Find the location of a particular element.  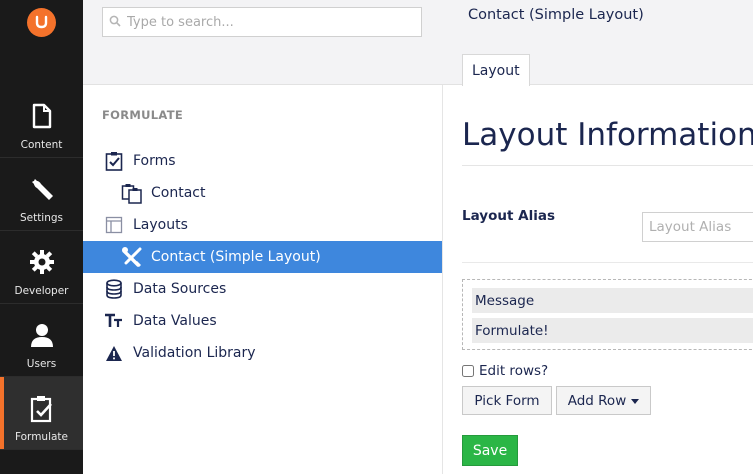

section-heading: Layout Information is located at coordinates (607, 135).